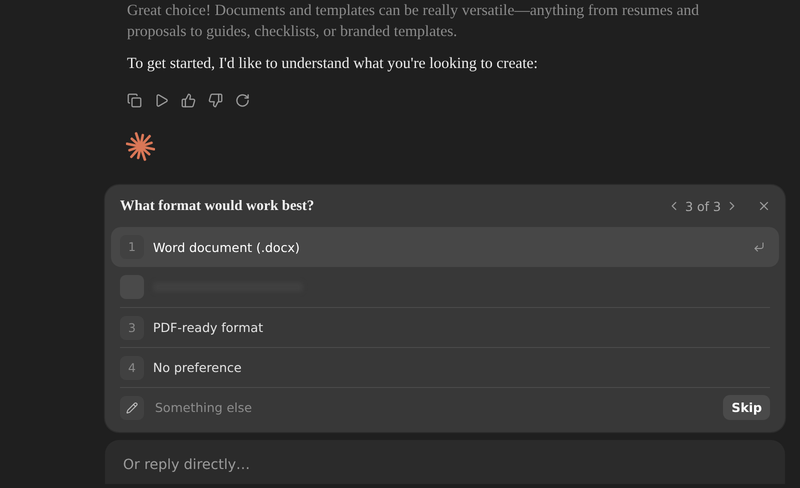  Describe the element at coordinates (132, 328) in the screenshot. I see `option-number: 3` at that location.